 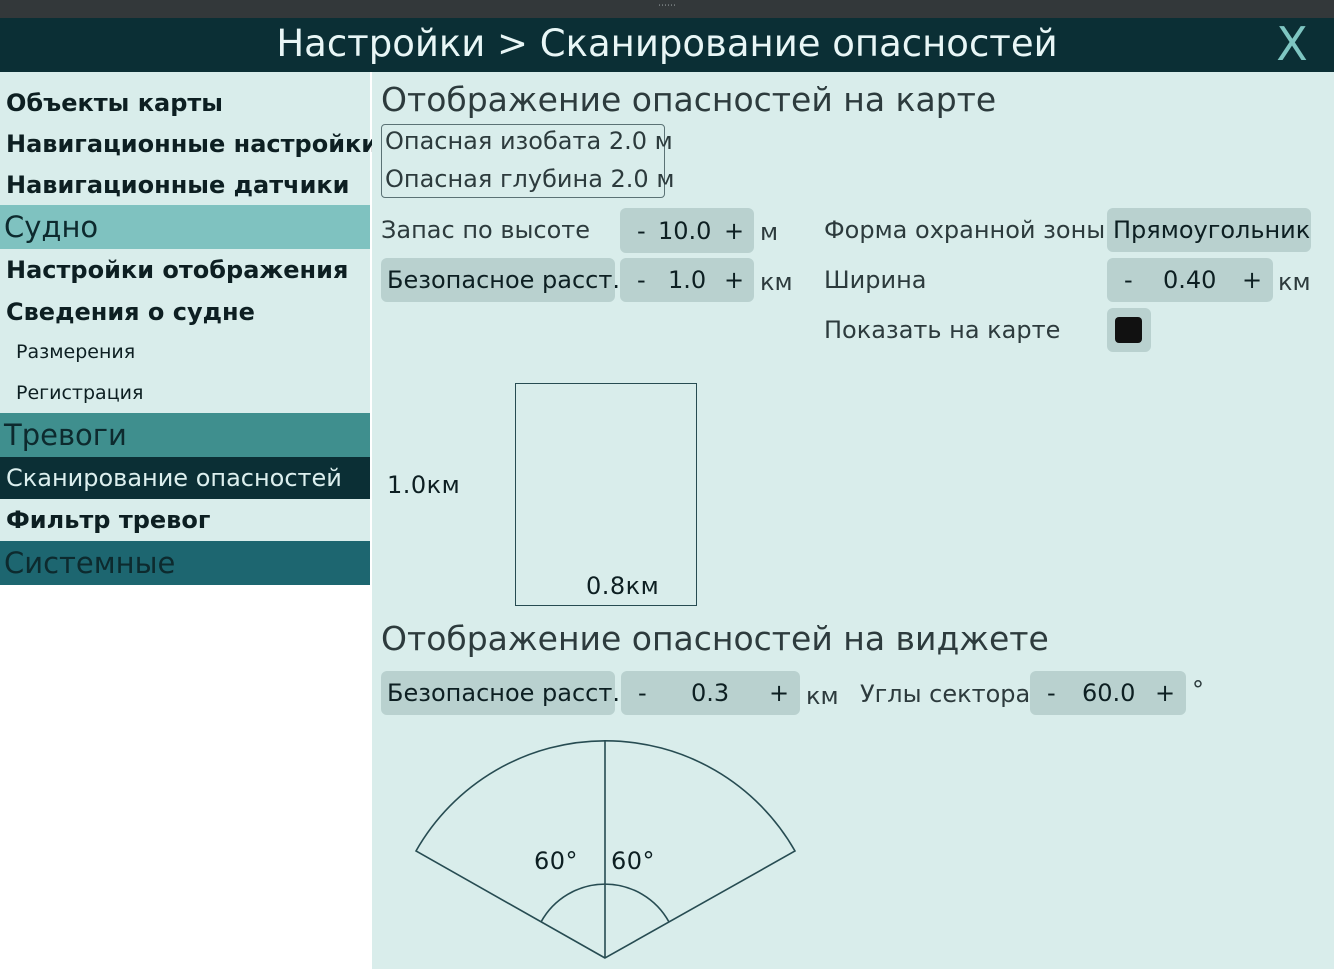 I want to click on sector-left-angle-label: 60°, so click(x=556, y=861).